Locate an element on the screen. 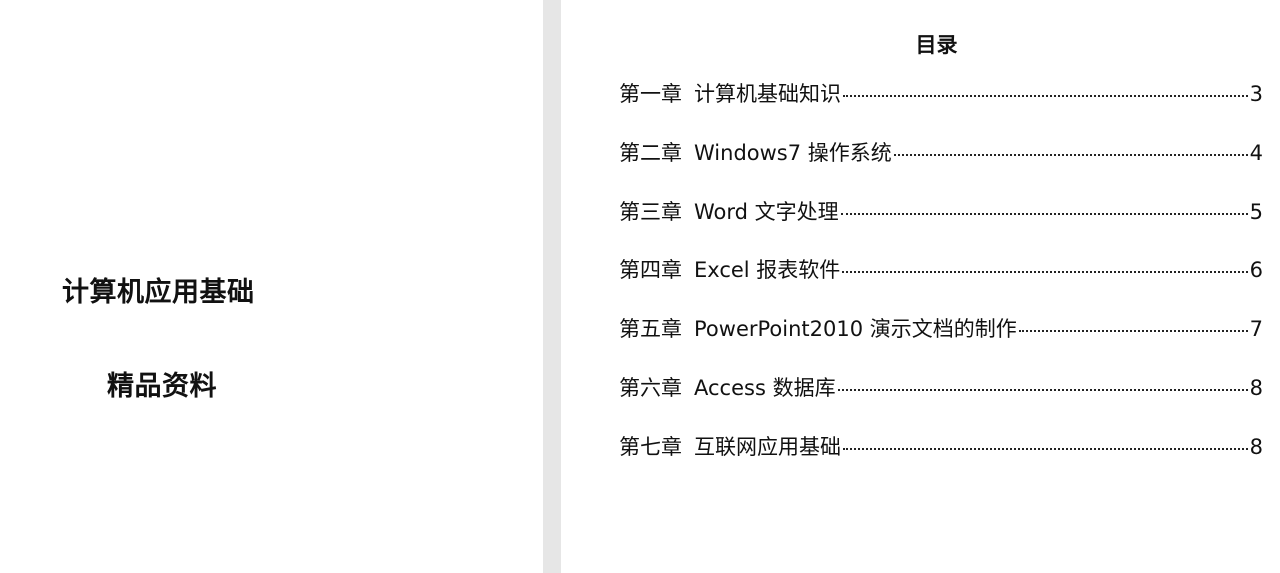  toc-chapter-title: PowerPoint2010 演示文档的制作 is located at coordinates (855, 329).